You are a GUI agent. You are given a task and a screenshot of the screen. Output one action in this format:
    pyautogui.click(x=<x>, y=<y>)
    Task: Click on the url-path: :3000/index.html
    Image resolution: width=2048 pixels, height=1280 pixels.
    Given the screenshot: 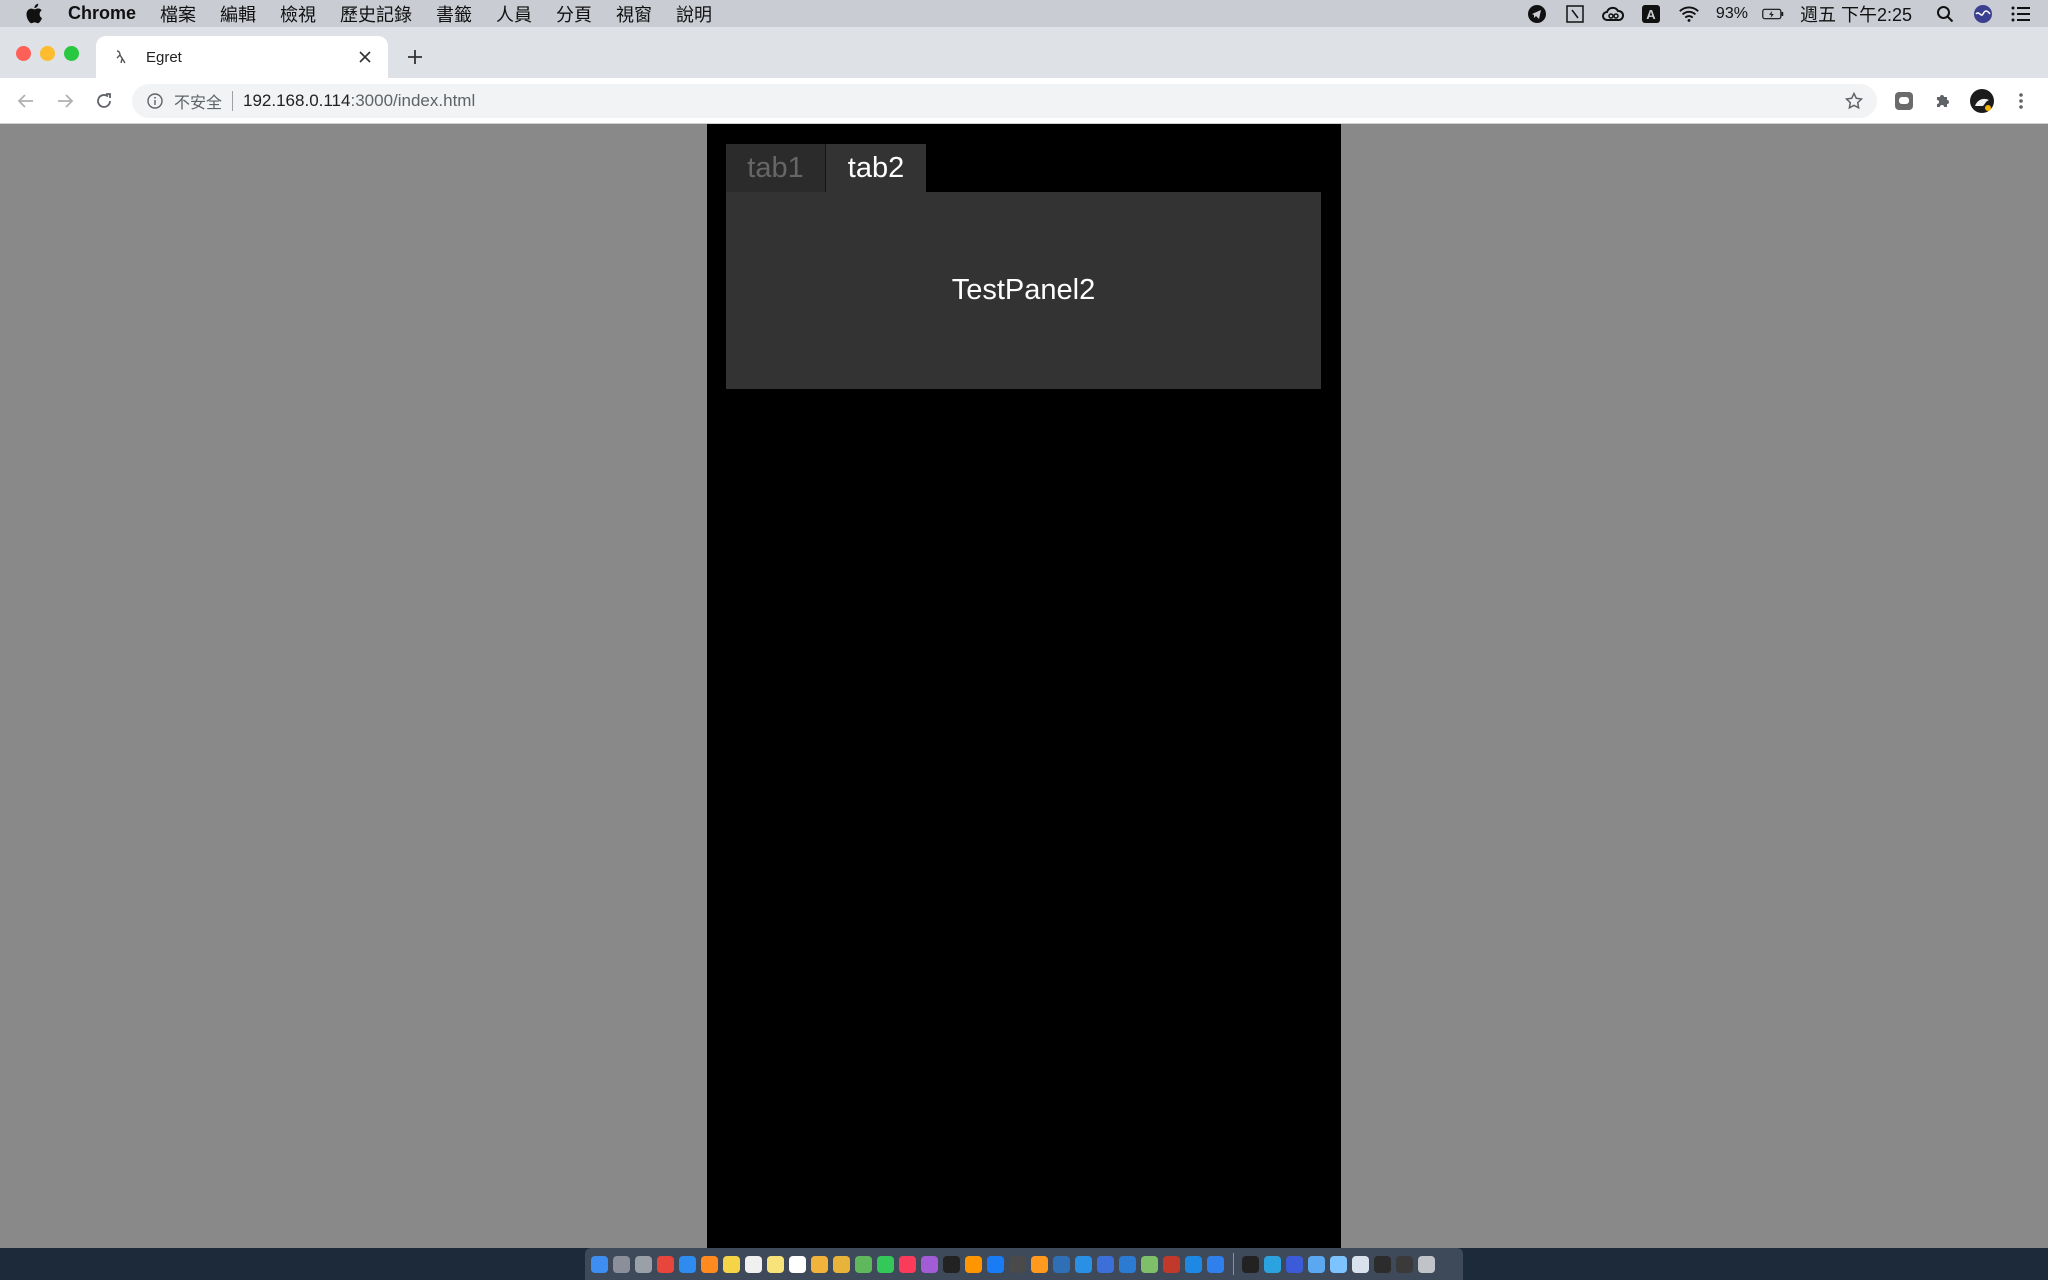 What is the action you would take?
    pyautogui.click(x=413, y=100)
    